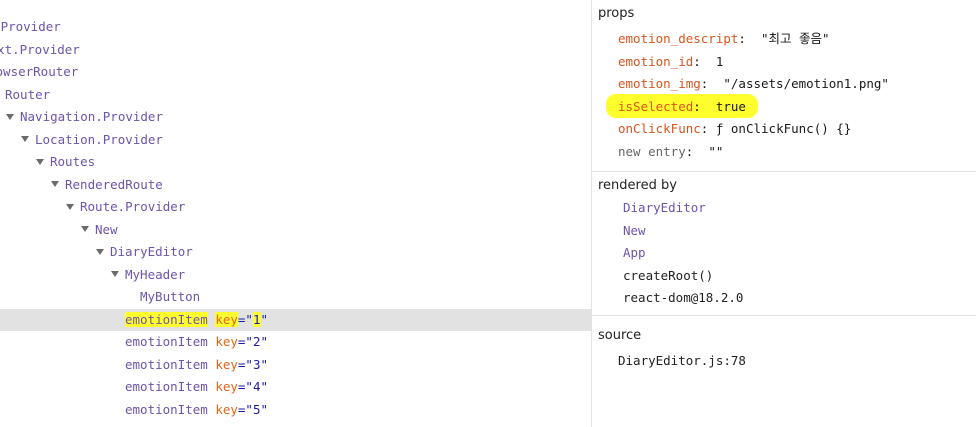 The image size is (976, 427). What do you see at coordinates (256, 319) in the screenshot?
I see `key-value: 1` at bounding box center [256, 319].